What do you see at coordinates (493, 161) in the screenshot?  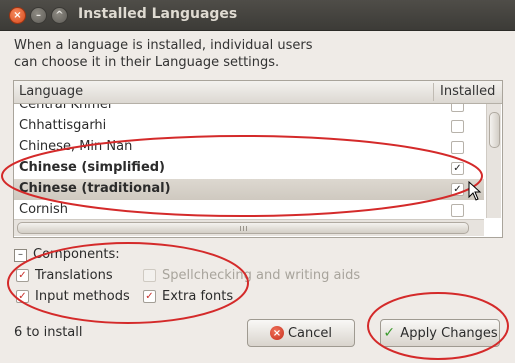 I see `vertical-scrollbar` at bounding box center [493, 161].